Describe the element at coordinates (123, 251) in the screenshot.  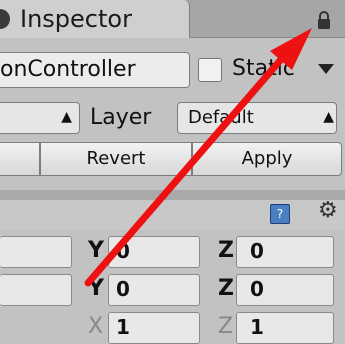
I see `position-y-value: 0` at that location.